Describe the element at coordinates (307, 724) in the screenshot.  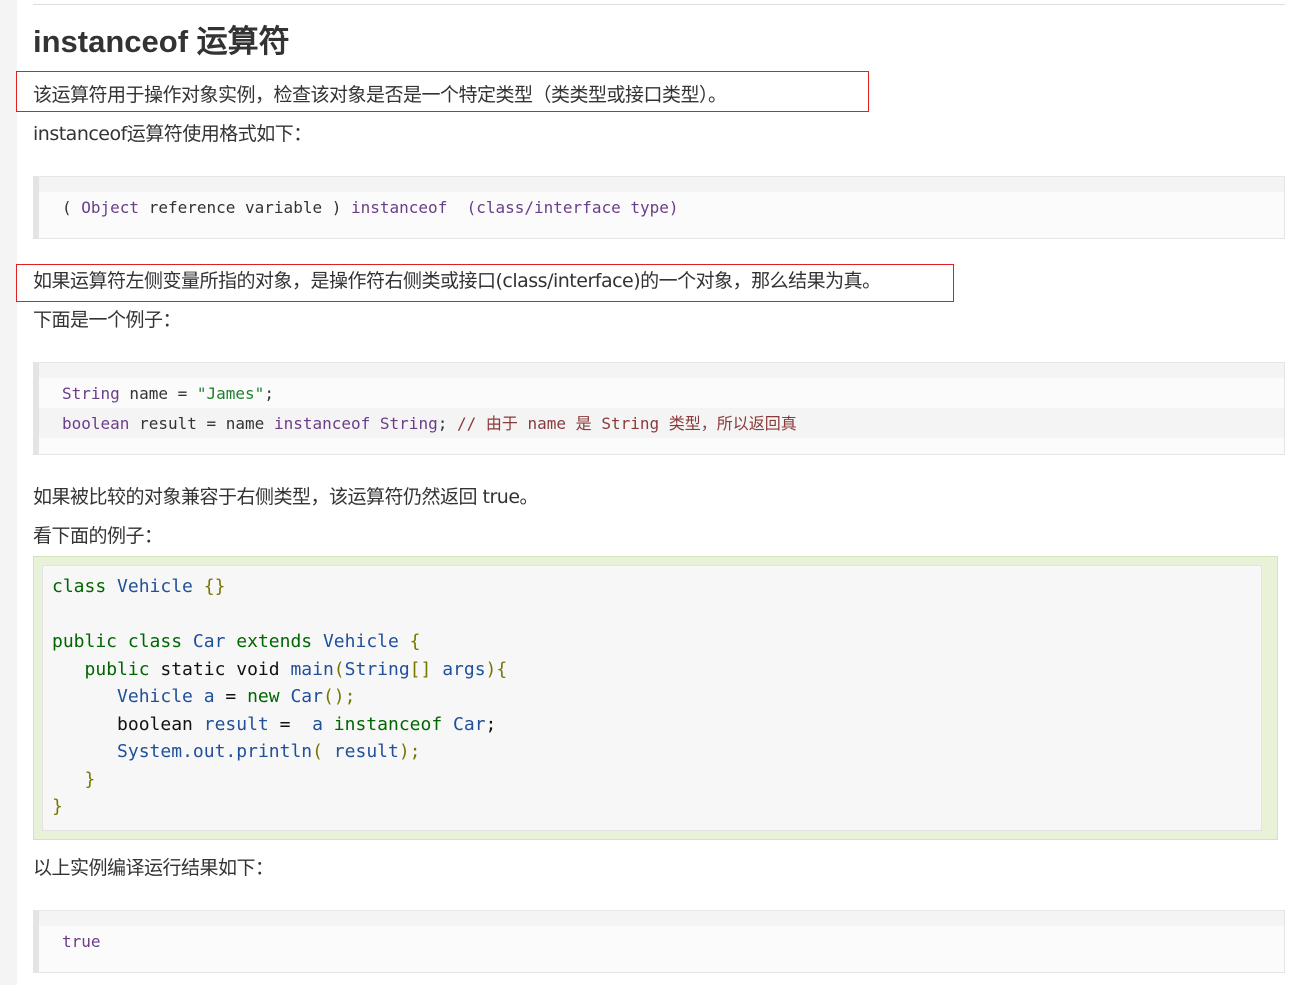
I see `example2-line-5: boolean result = a instanceof Car;` at that location.